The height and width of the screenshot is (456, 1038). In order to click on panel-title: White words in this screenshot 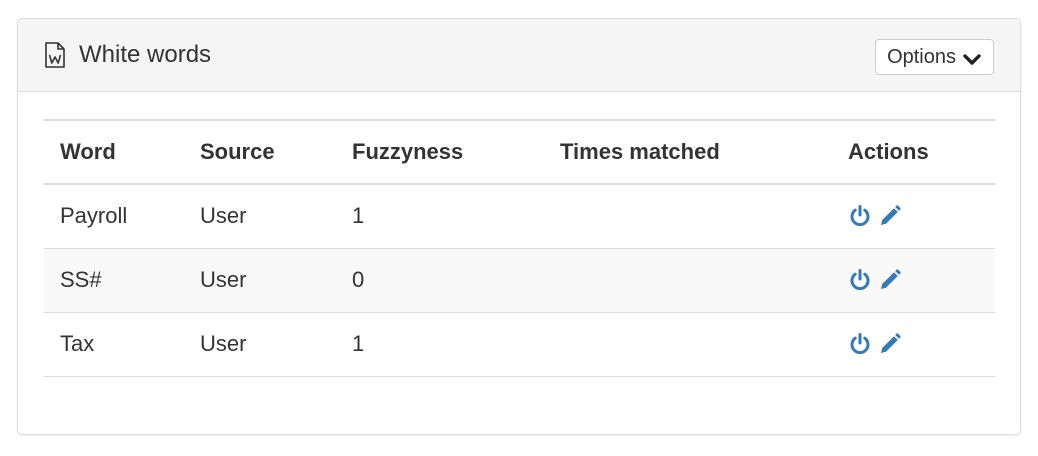, I will do `click(127, 55)`.